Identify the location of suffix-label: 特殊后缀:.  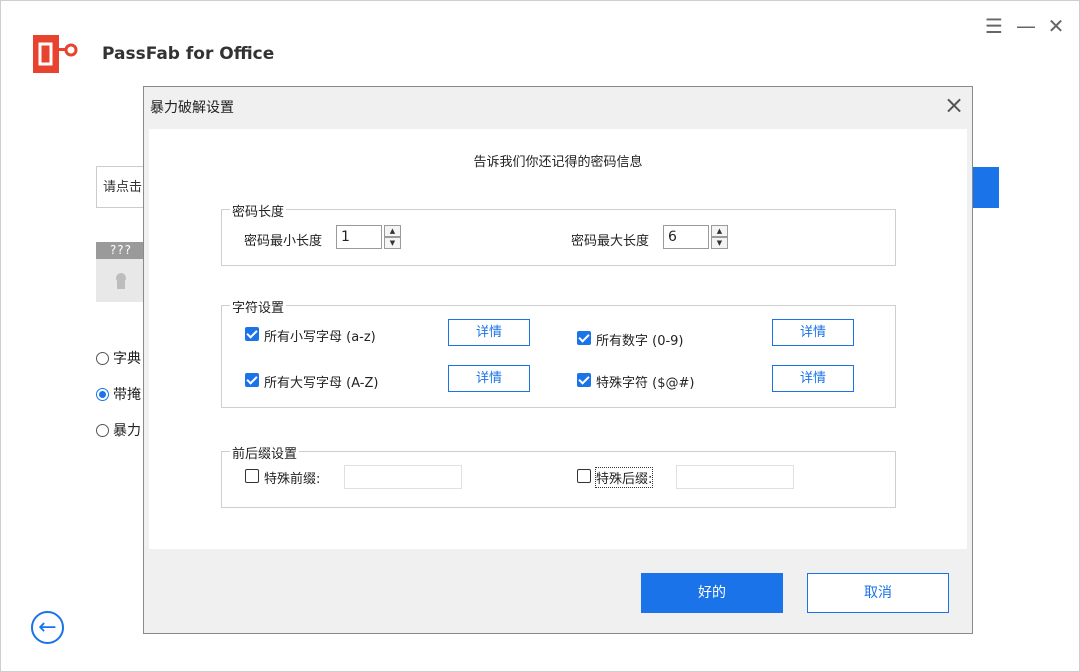
(624, 477).